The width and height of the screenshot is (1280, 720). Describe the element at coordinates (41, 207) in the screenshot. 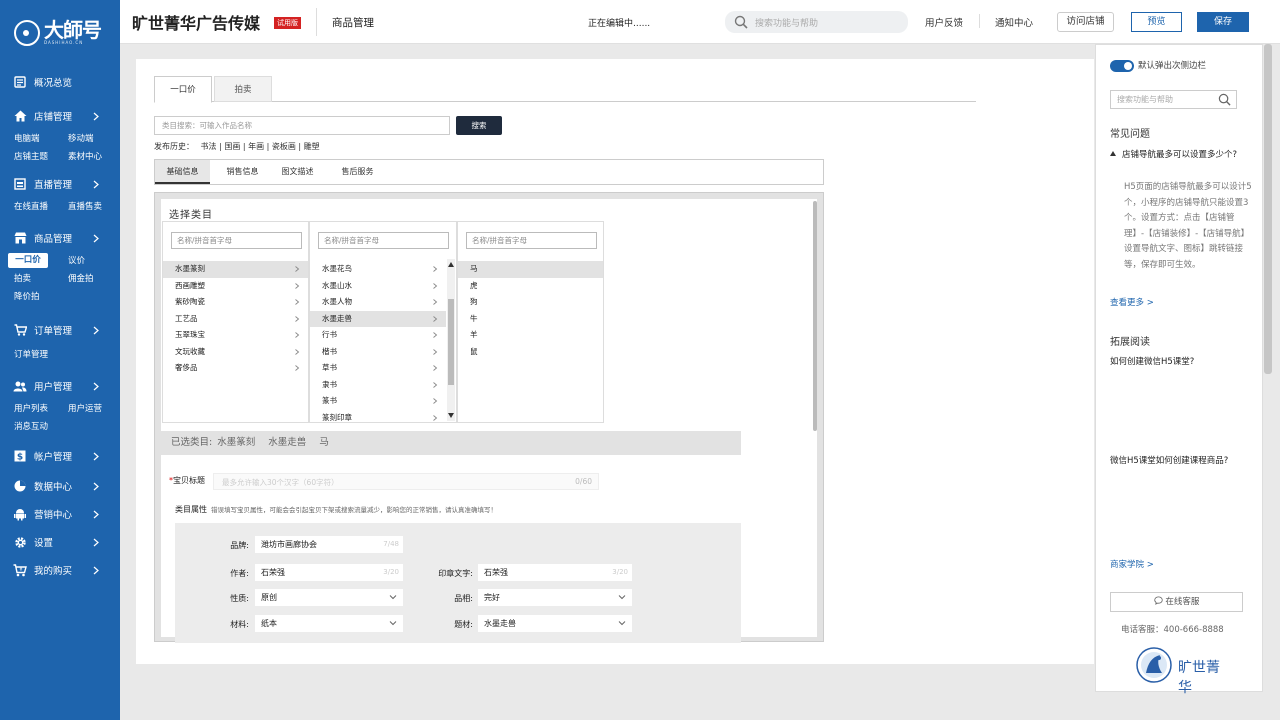

I see `submenu-online-live: 在线直播` at that location.